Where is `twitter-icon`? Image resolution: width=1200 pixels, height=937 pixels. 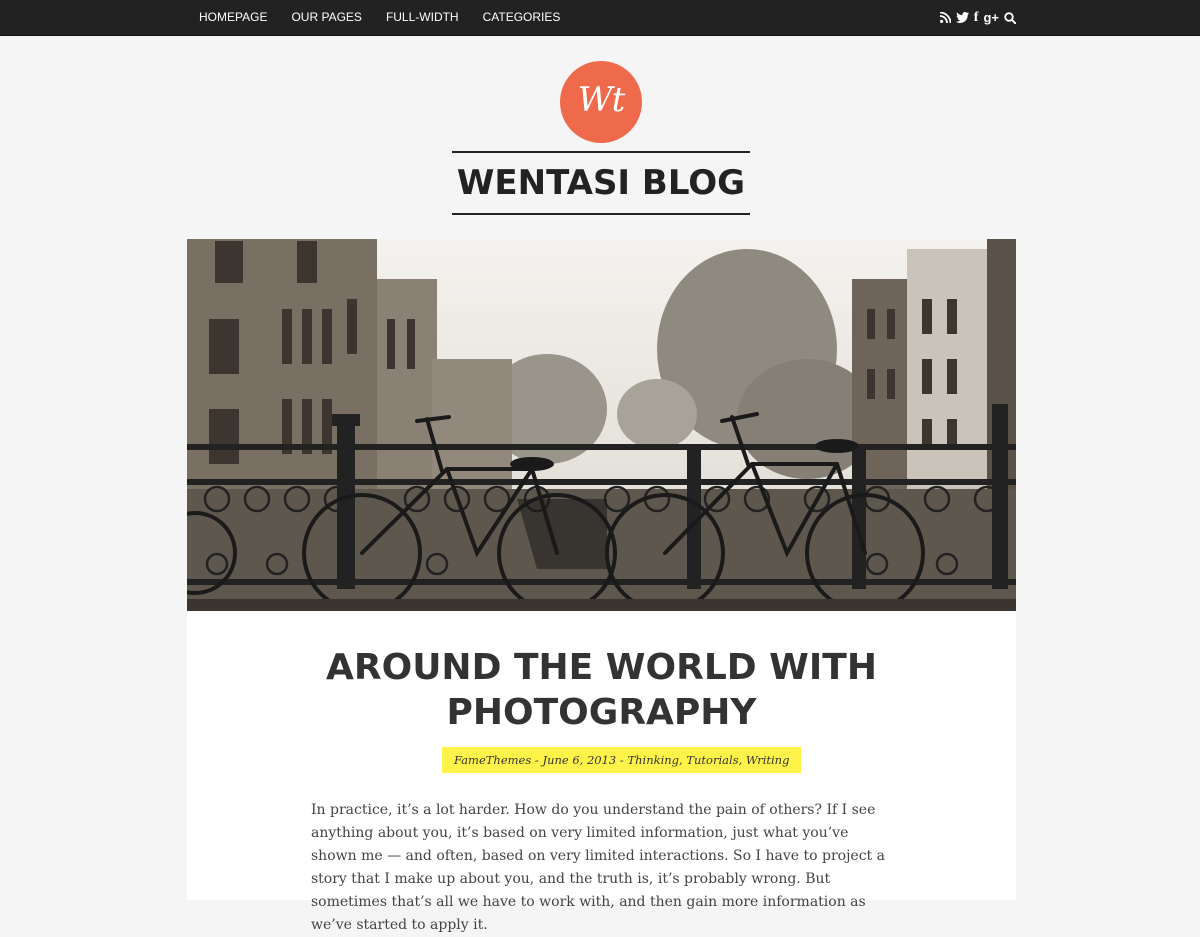
twitter-icon is located at coordinates (962, 17).